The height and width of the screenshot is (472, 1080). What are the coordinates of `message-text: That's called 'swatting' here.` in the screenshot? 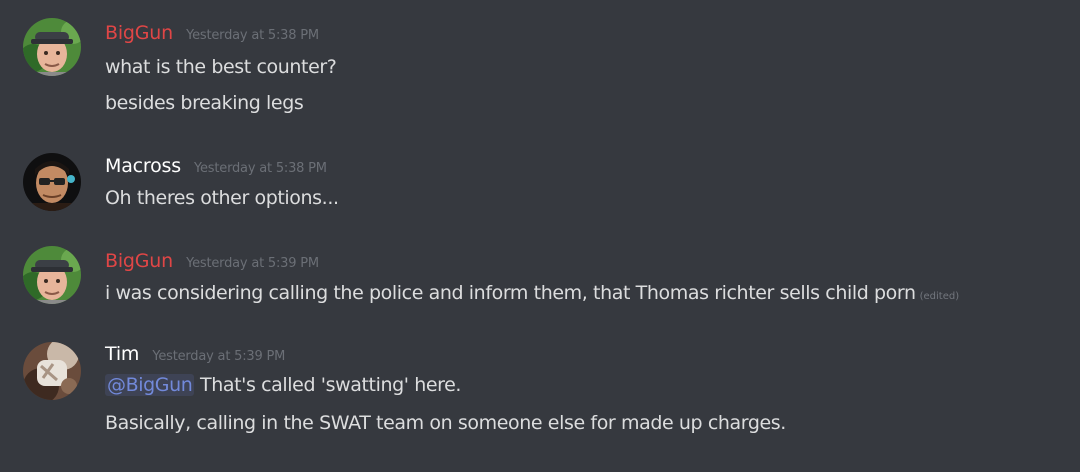 It's located at (331, 385).